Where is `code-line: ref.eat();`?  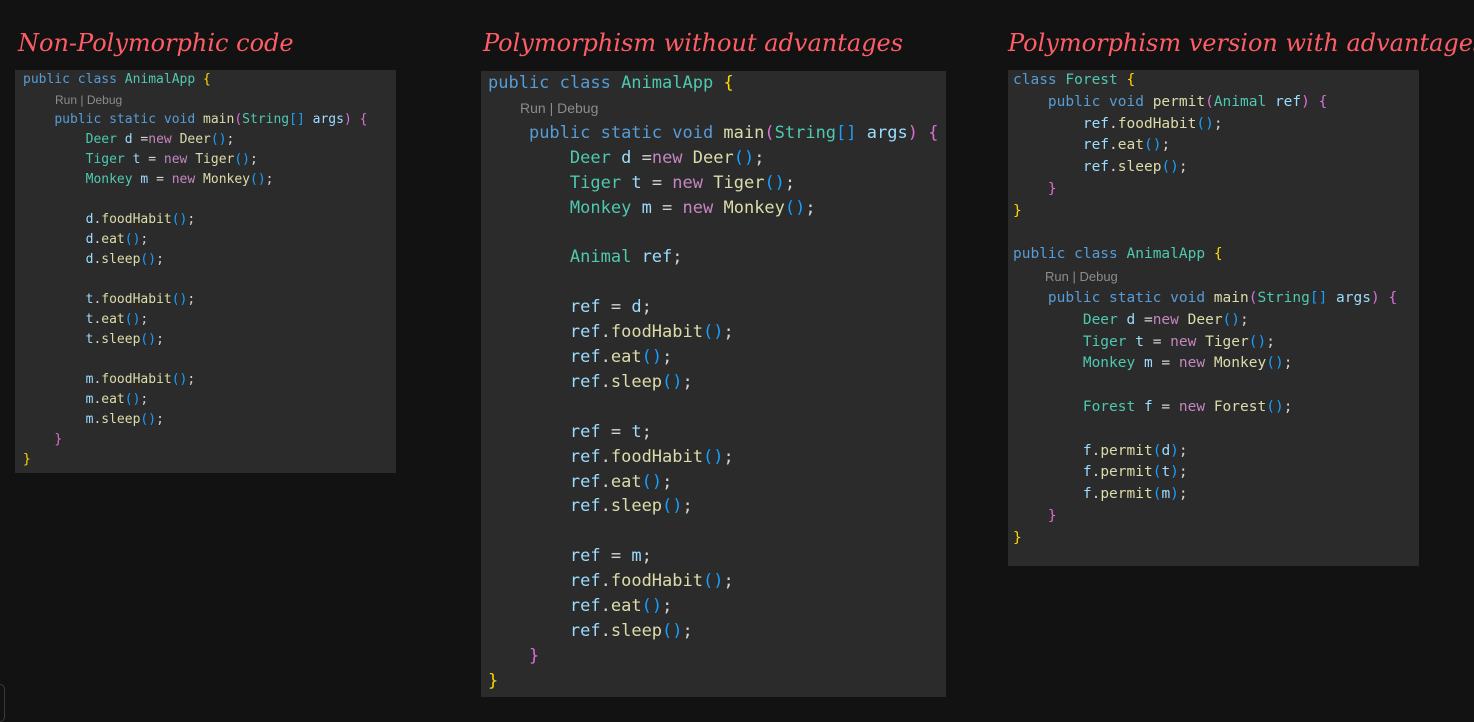 code-line: ref.eat(); is located at coordinates (717, 606).